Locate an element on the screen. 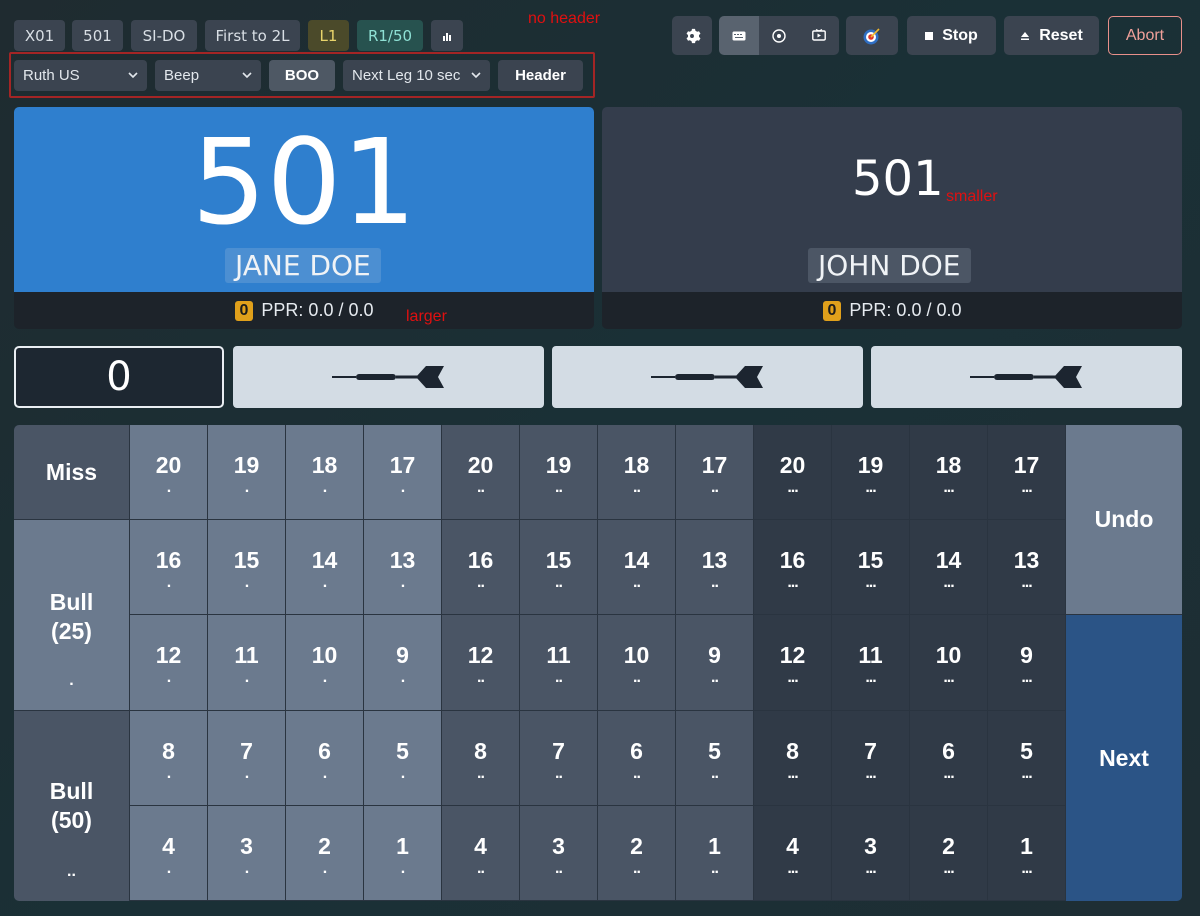  score-input: 0 is located at coordinates (119, 377).